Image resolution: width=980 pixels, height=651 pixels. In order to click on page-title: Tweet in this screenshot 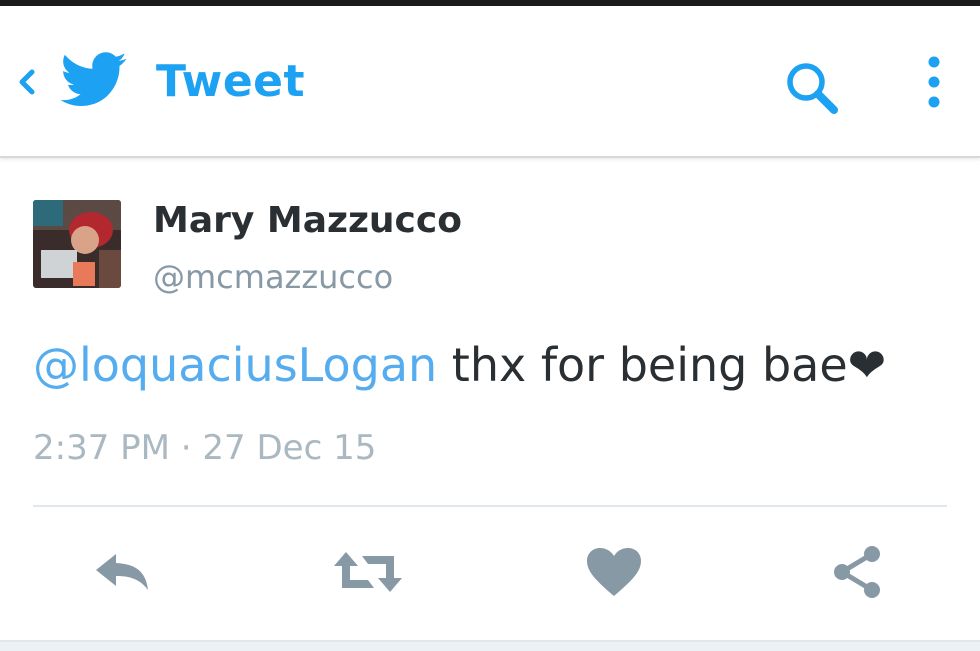, I will do `click(231, 81)`.